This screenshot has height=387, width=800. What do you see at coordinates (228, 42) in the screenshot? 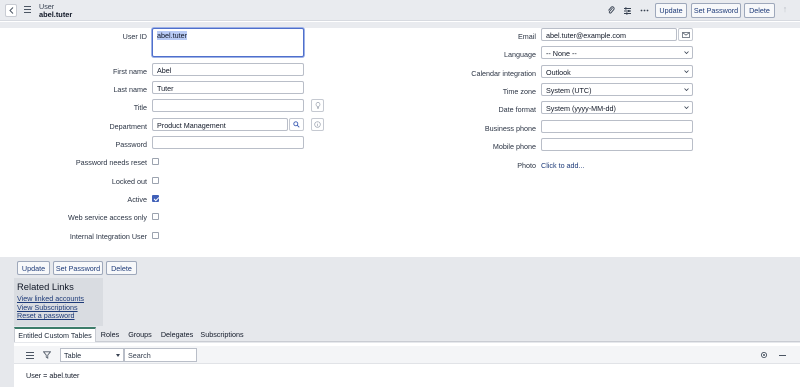
I see `user-id-field: abel.tuter` at bounding box center [228, 42].